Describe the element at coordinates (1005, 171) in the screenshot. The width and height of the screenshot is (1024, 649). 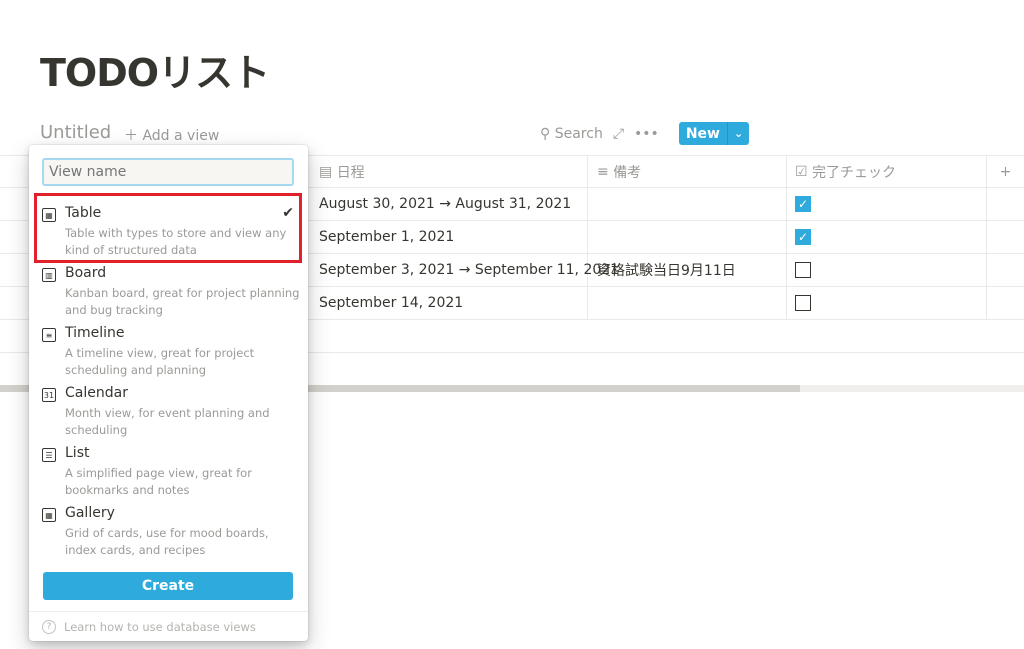
I see `add-column-button: +` at that location.